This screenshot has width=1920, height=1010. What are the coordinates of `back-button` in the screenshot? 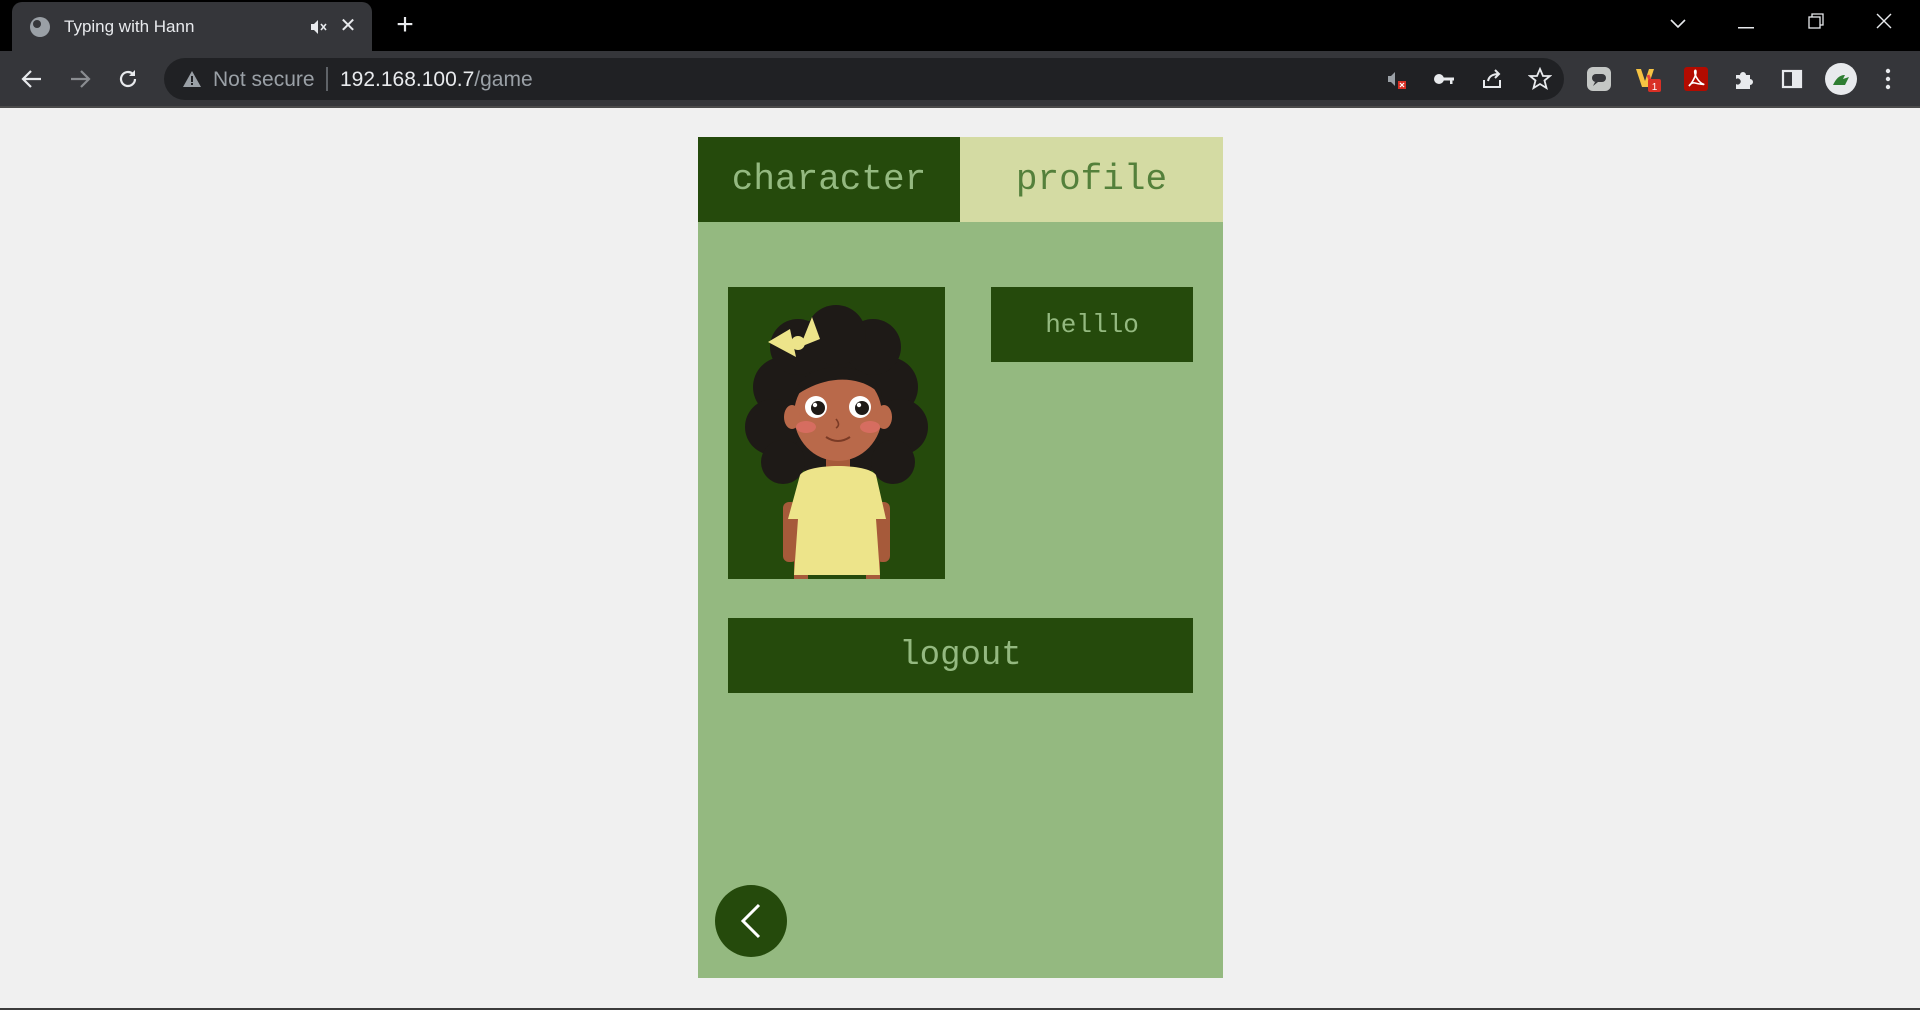 It's located at (751, 921).